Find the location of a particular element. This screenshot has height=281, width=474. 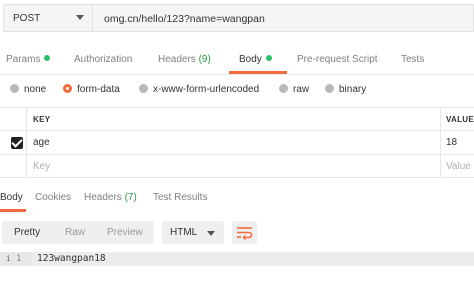

request-bar: POST omg.cn/hello/123?name=wangpan is located at coordinates (237, 18).